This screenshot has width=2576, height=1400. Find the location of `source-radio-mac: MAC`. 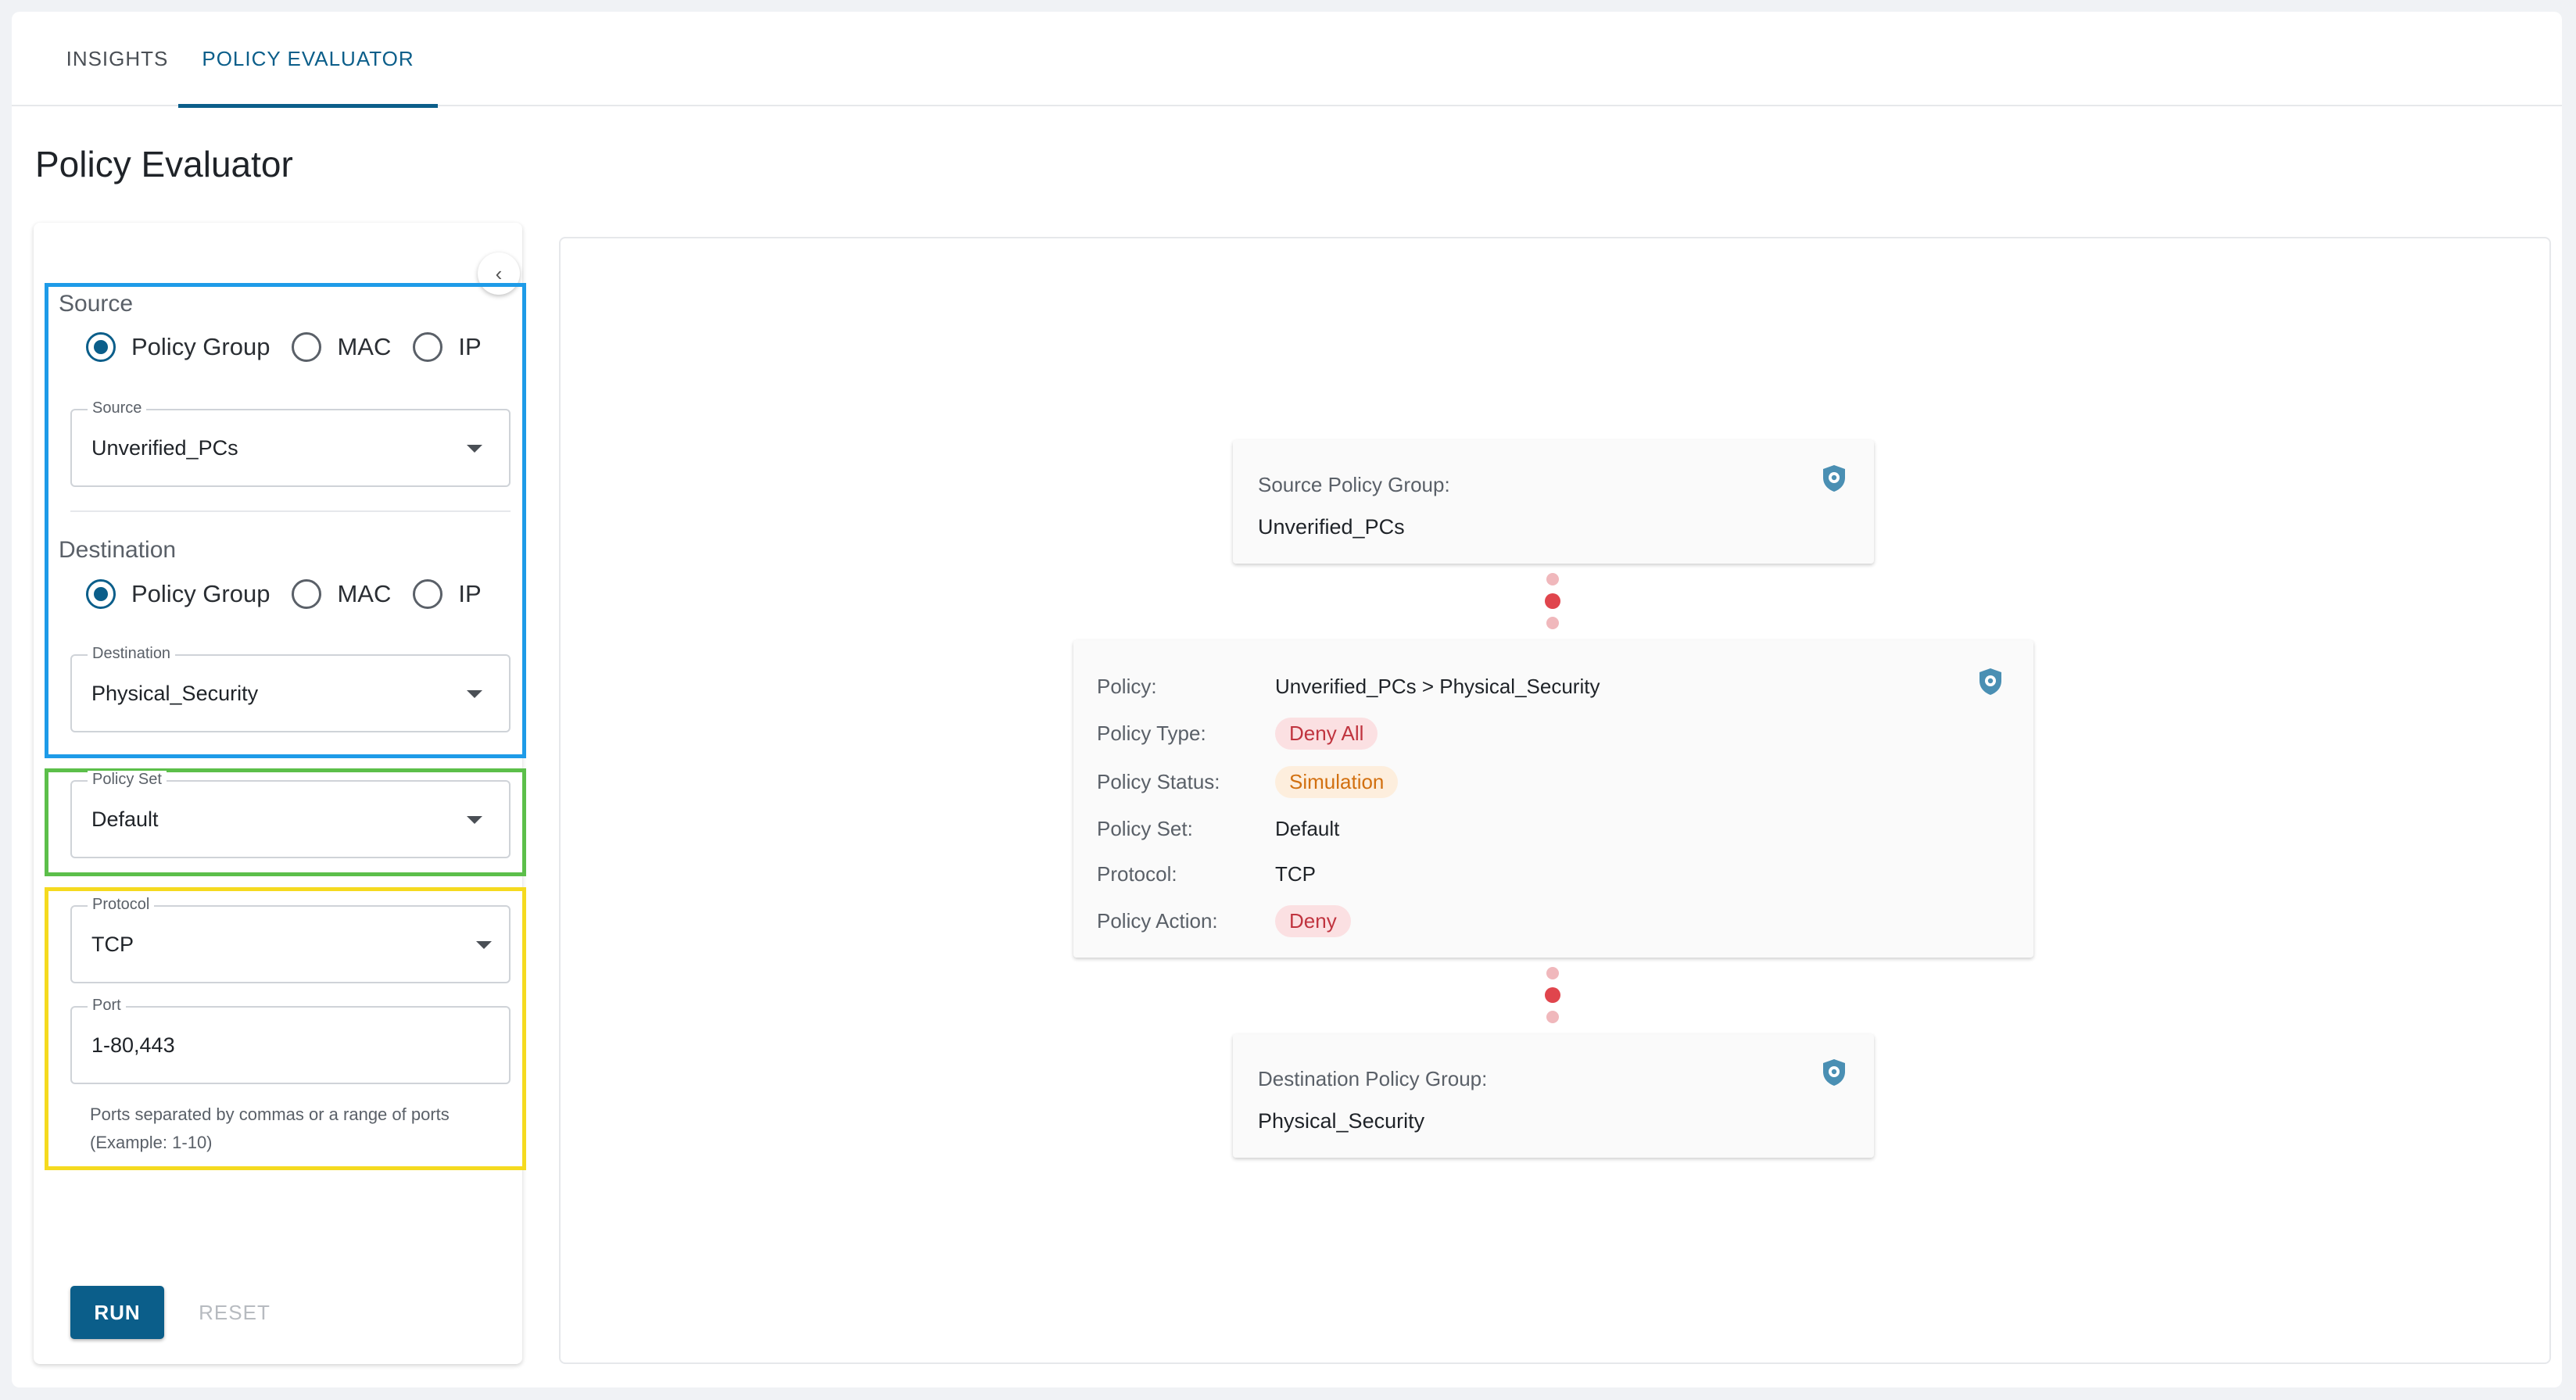

source-radio-mac: MAC is located at coordinates (341, 347).